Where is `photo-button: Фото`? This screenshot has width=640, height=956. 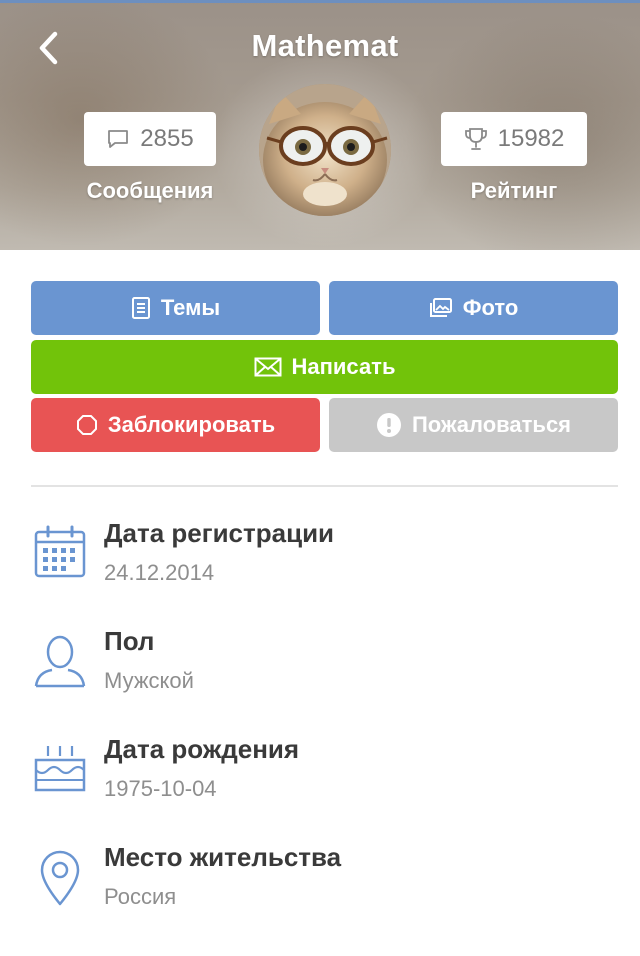
photo-button: Фото is located at coordinates (473, 308).